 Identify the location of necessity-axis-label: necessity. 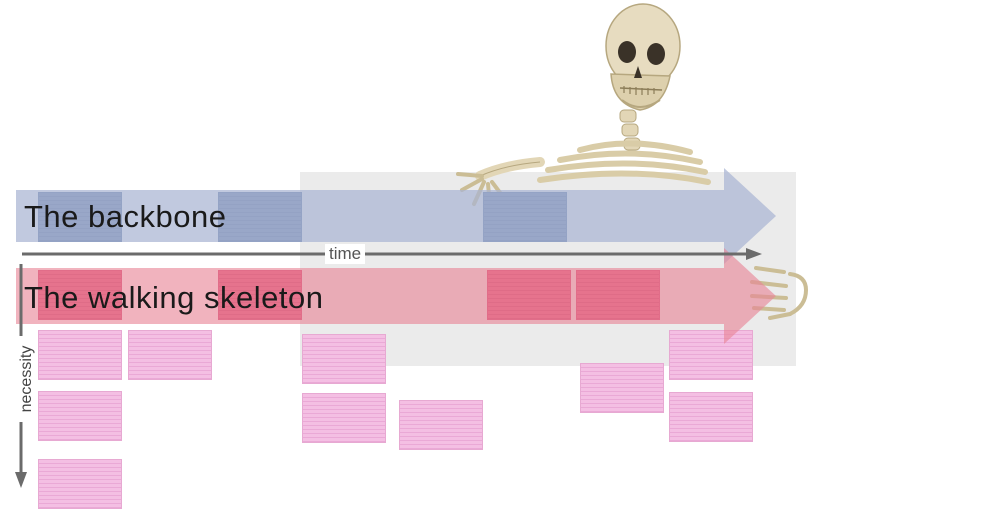
(27, 379).